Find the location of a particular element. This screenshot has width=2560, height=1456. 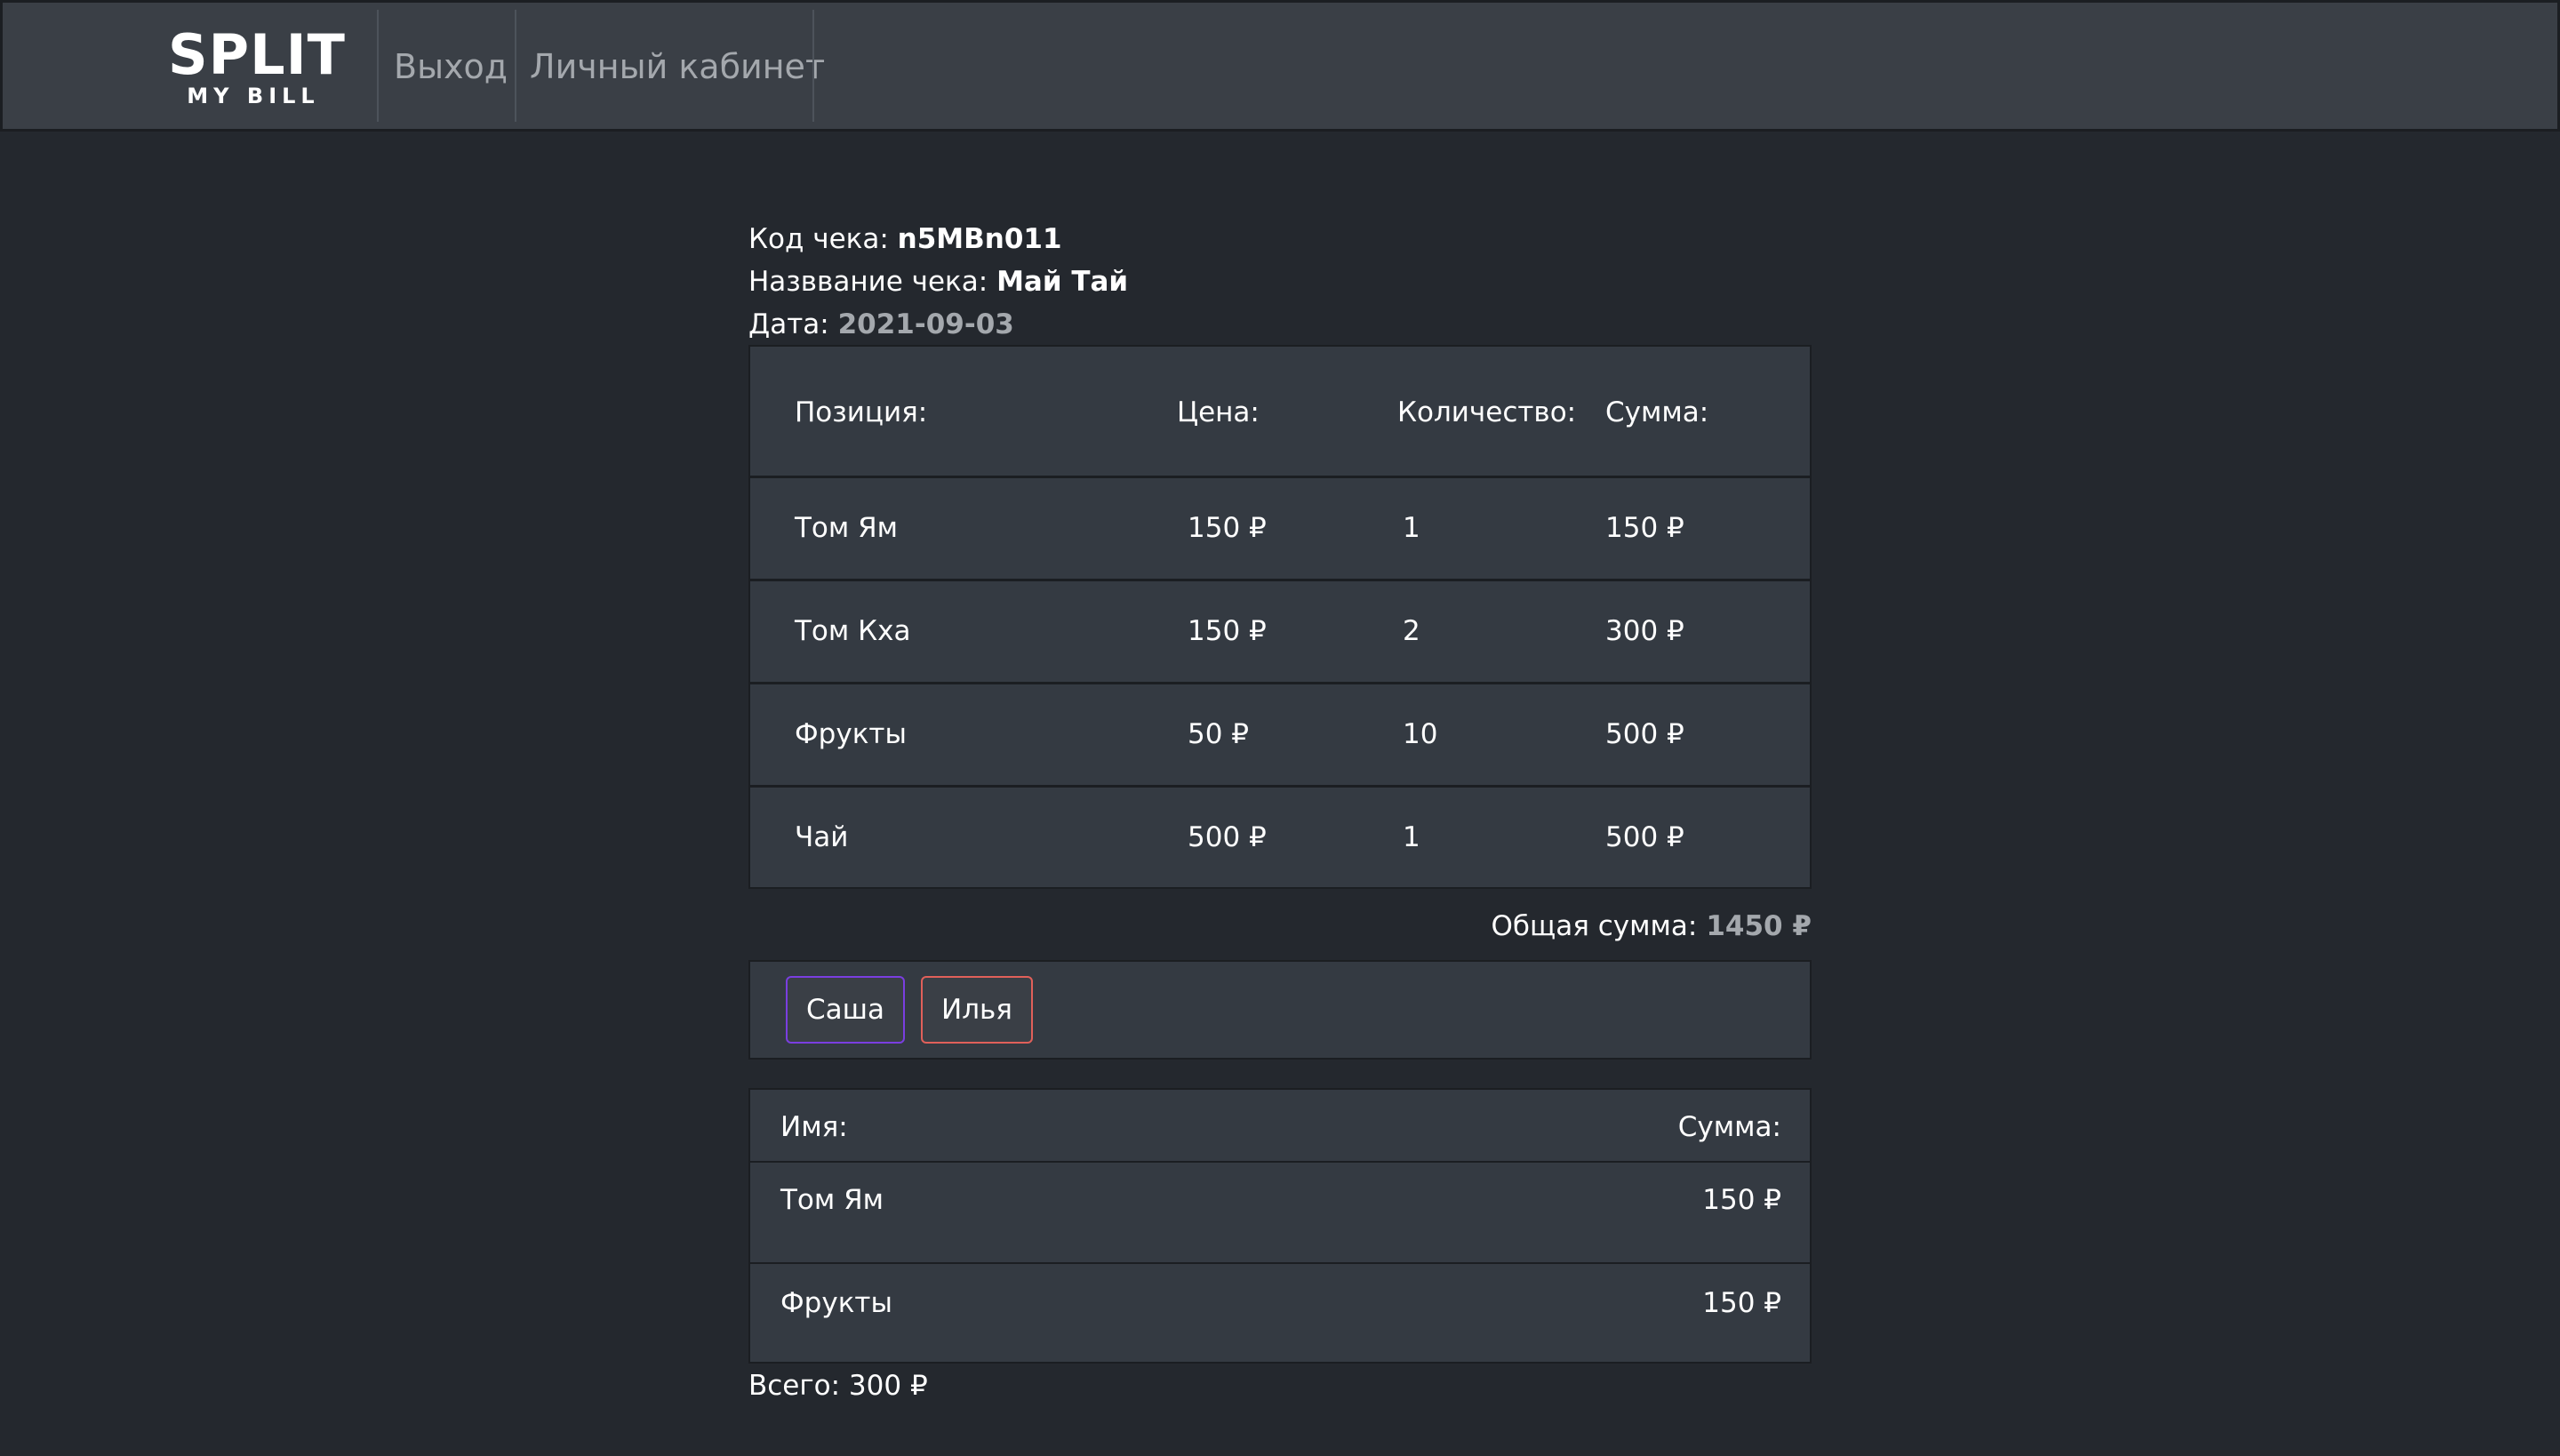

header-position: Позиция: is located at coordinates (861, 412).